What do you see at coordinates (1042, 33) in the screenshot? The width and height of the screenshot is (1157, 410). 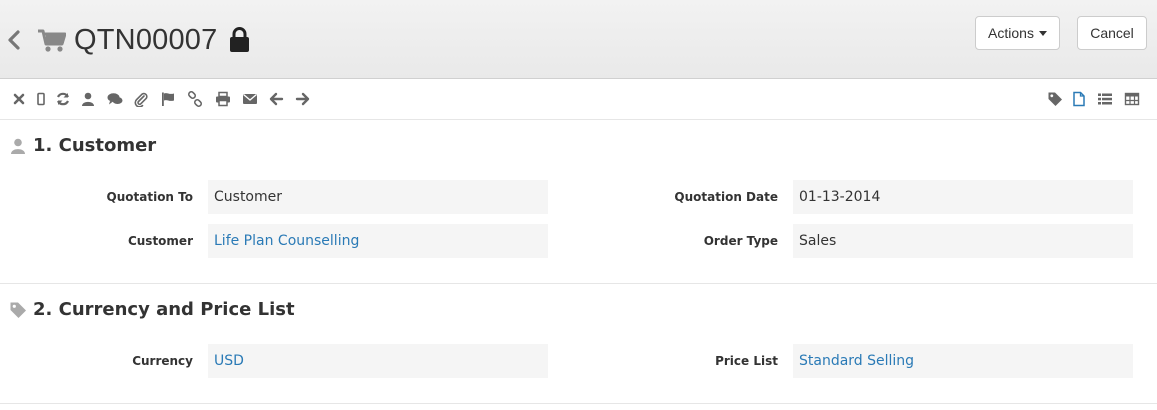 I see `caret-down-icon` at bounding box center [1042, 33].